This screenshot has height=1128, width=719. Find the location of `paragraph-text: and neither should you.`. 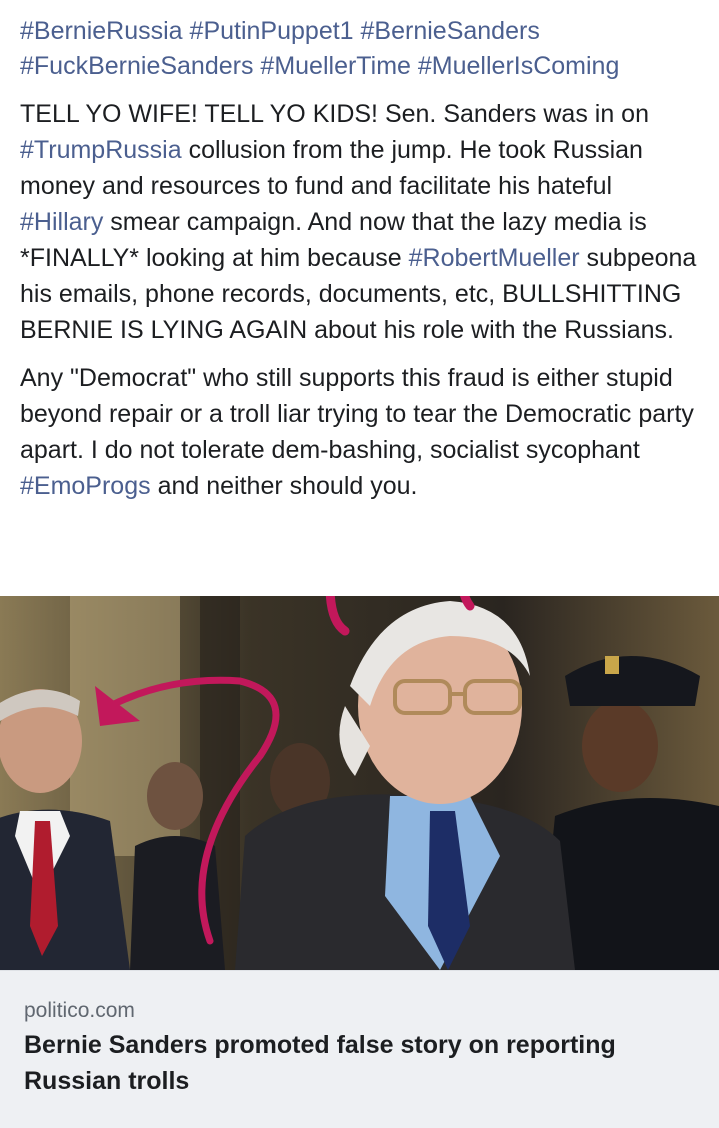

paragraph-text: and neither should you. is located at coordinates (284, 486).